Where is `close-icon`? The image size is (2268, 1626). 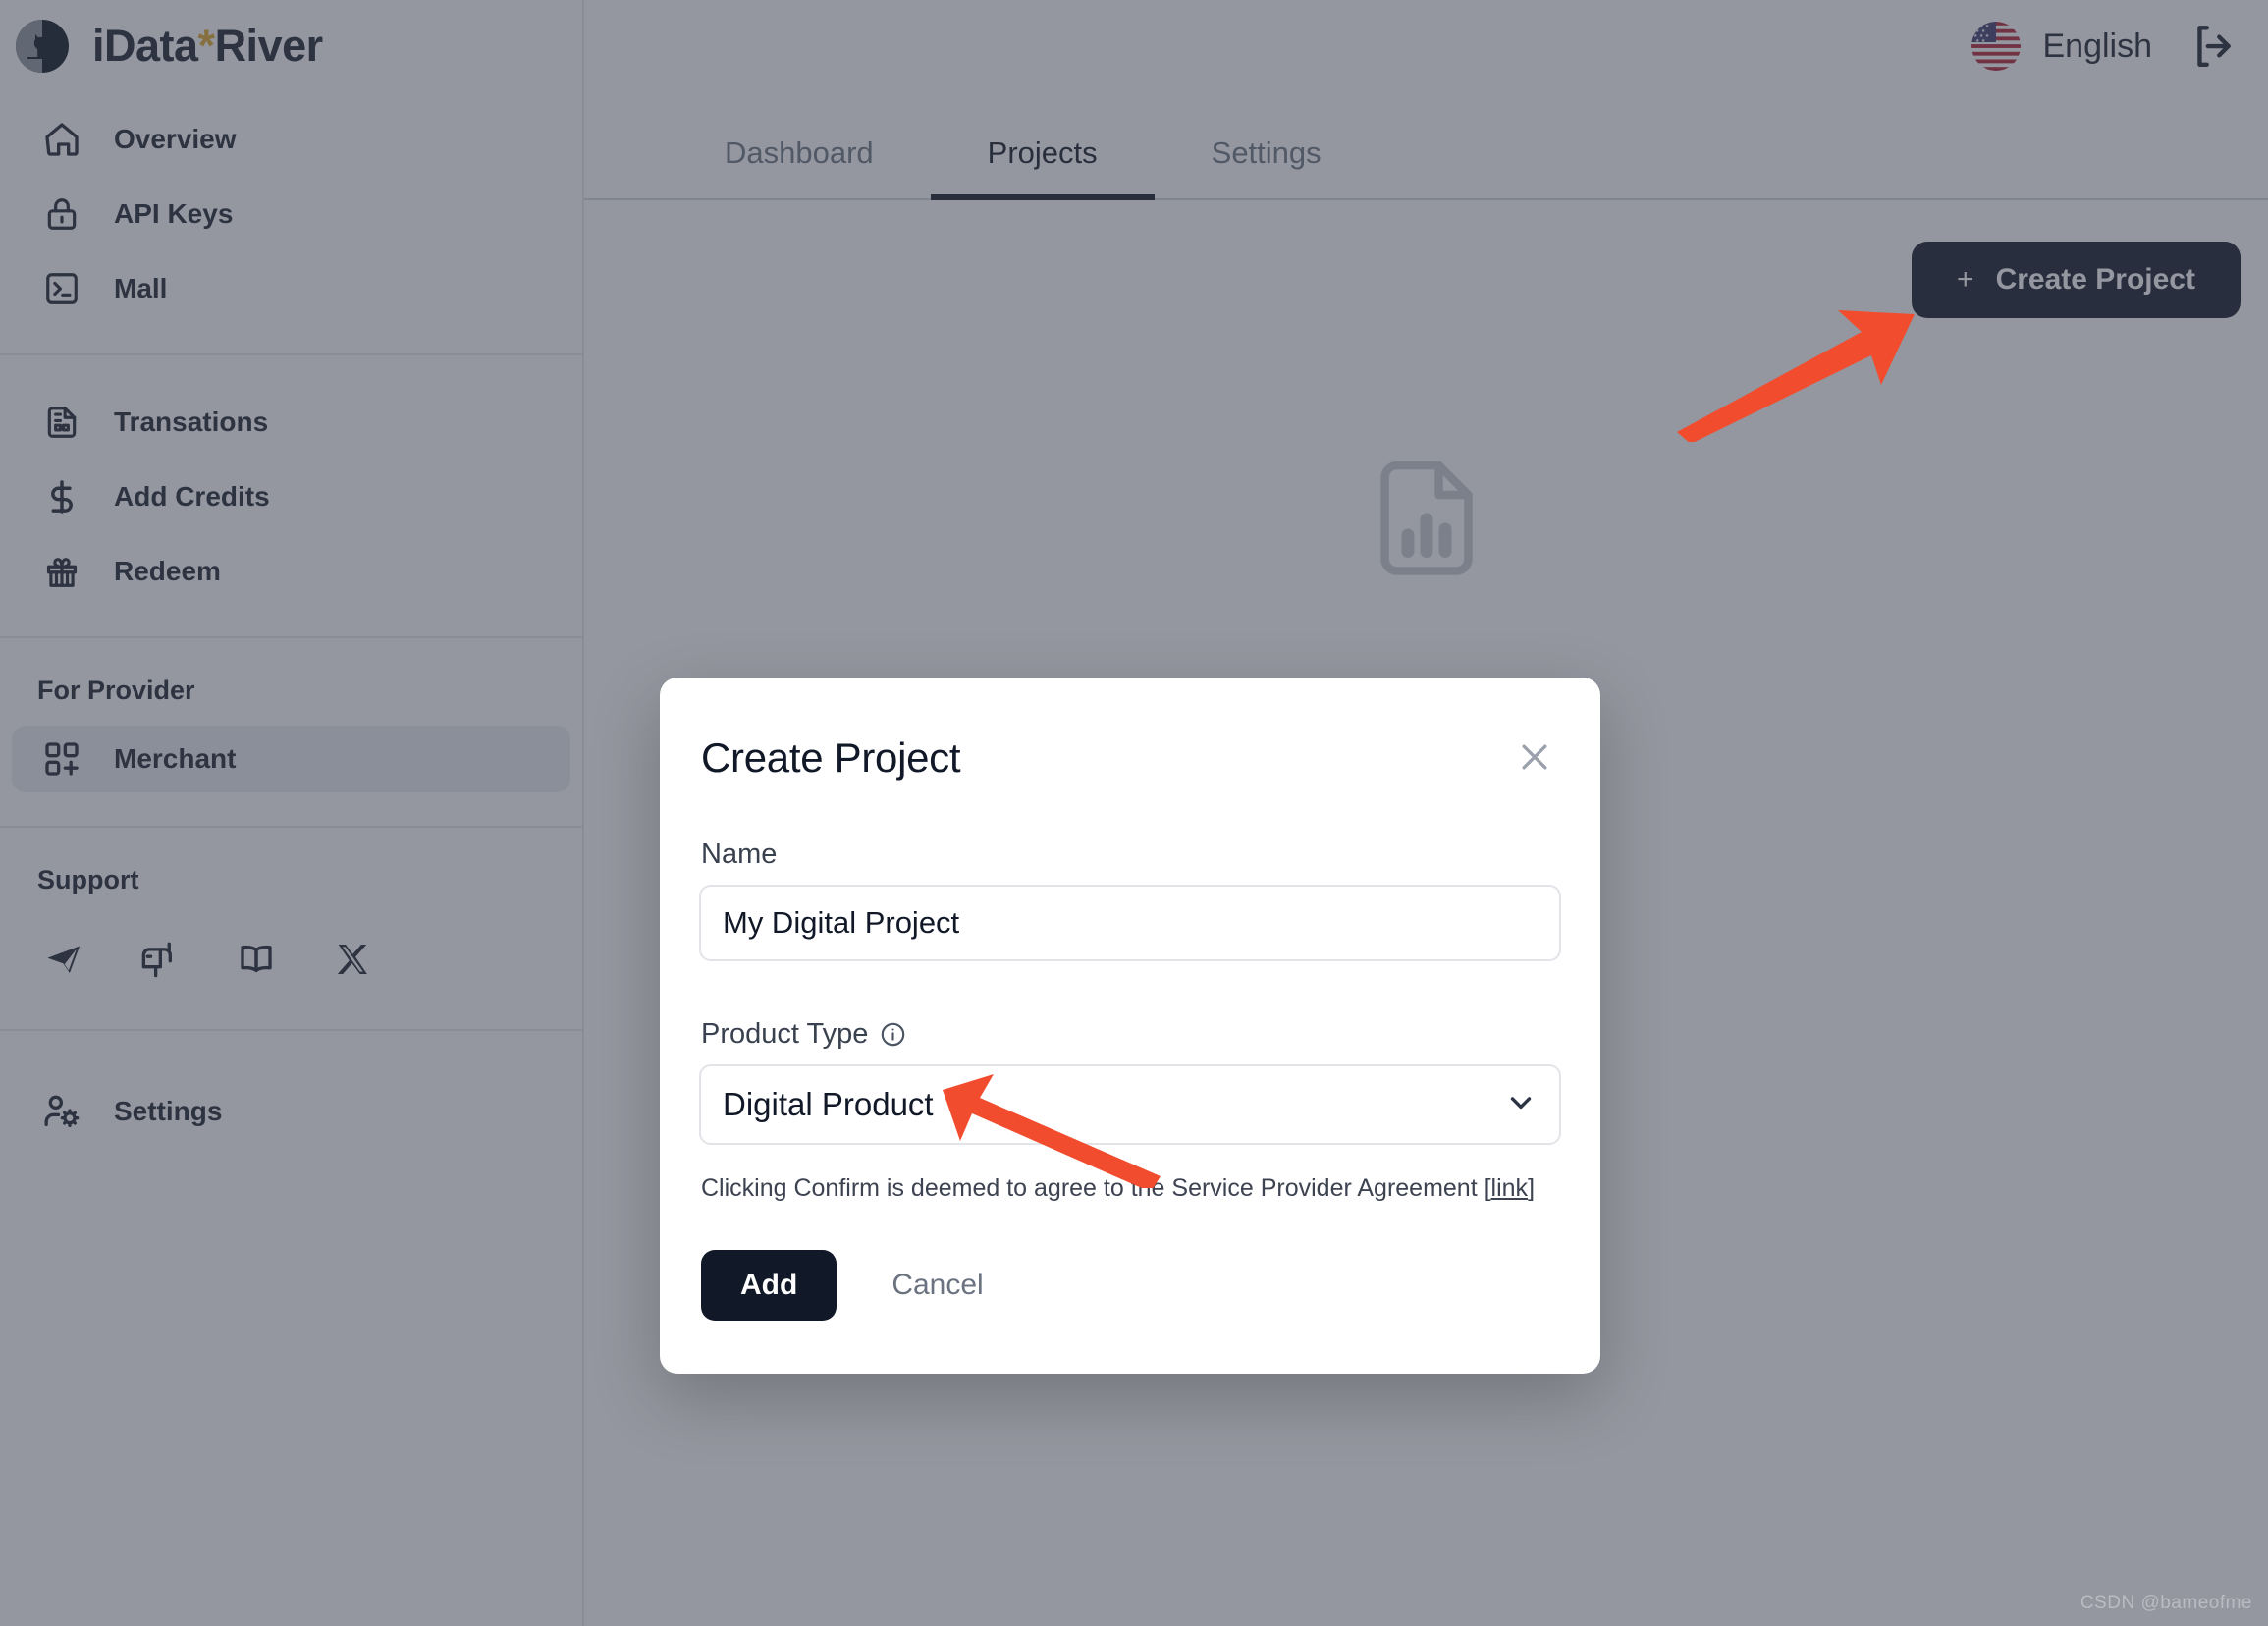
close-icon is located at coordinates (1534, 757).